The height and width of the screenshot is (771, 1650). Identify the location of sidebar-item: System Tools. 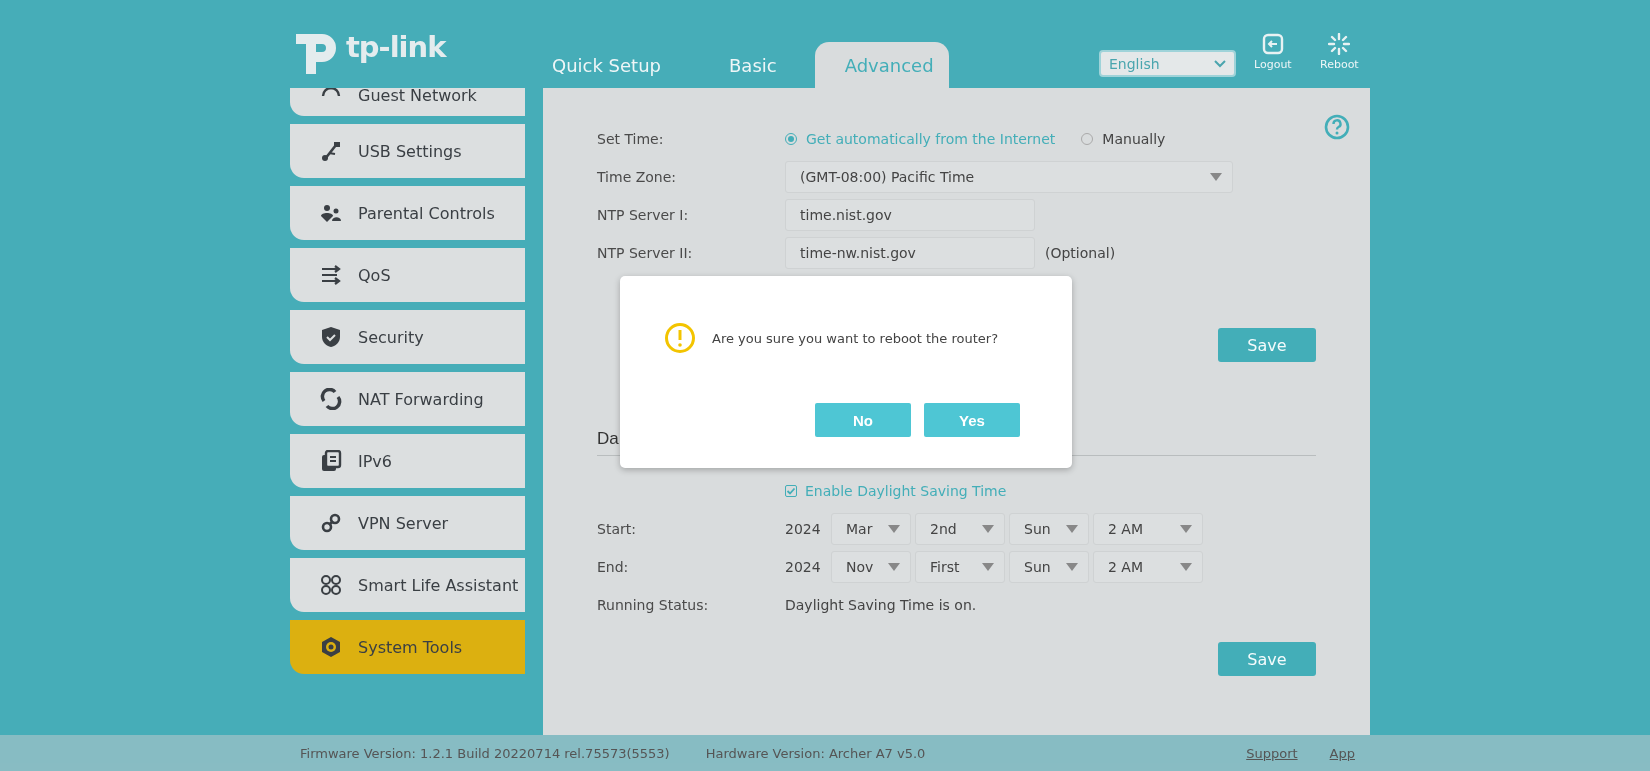
(407, 647).